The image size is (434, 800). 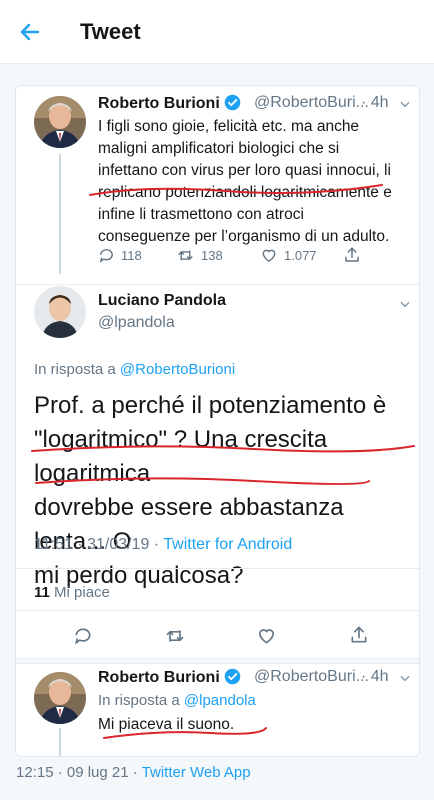 I want to click on page-title: Tweet, so click(x=110, y=31).